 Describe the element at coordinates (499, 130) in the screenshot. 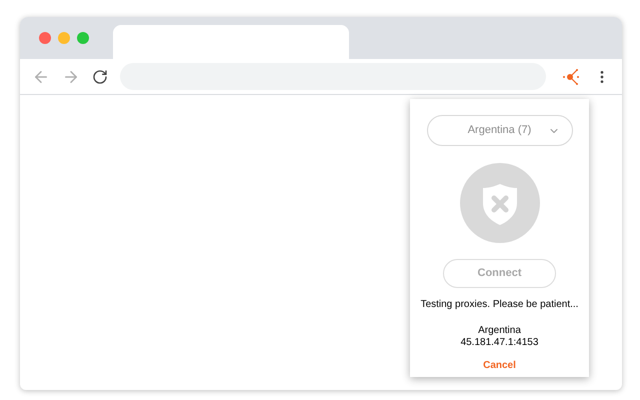

I see `country-select: Argentina (7)` at that location.